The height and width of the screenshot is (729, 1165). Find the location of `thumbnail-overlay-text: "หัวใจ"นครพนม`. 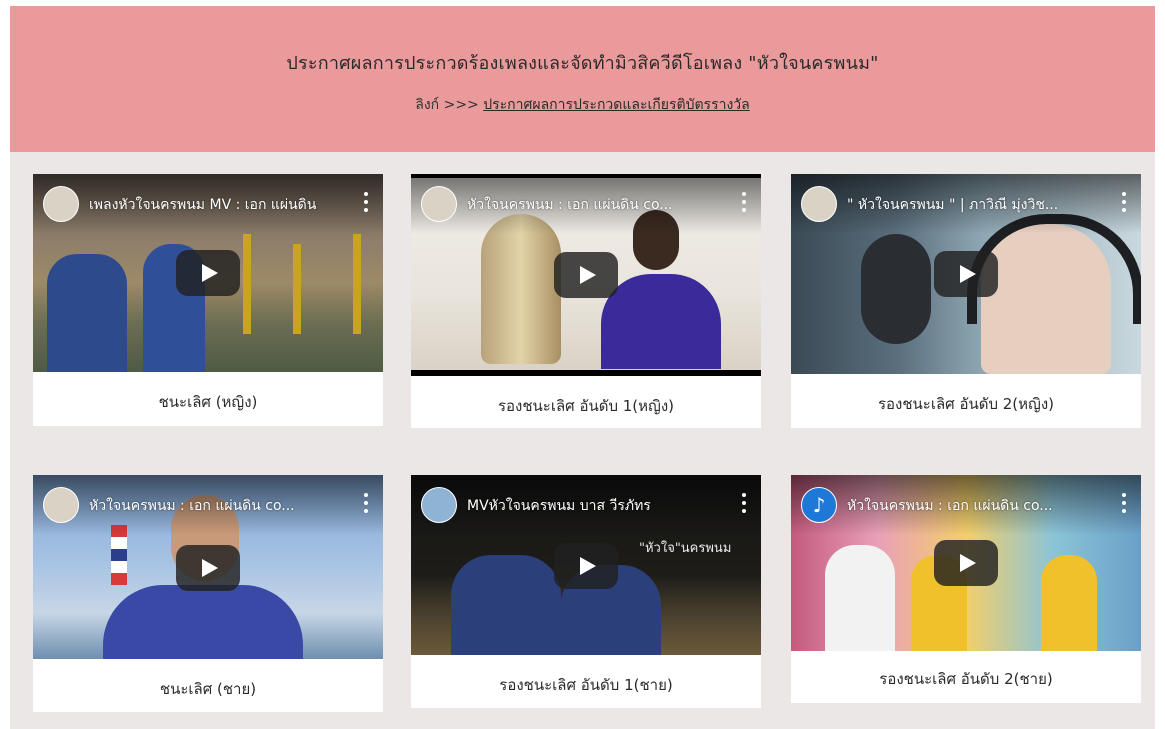

thumbnail-overlay-text: "หัวใจ"นครพนม is located at coordinates (685, 548).